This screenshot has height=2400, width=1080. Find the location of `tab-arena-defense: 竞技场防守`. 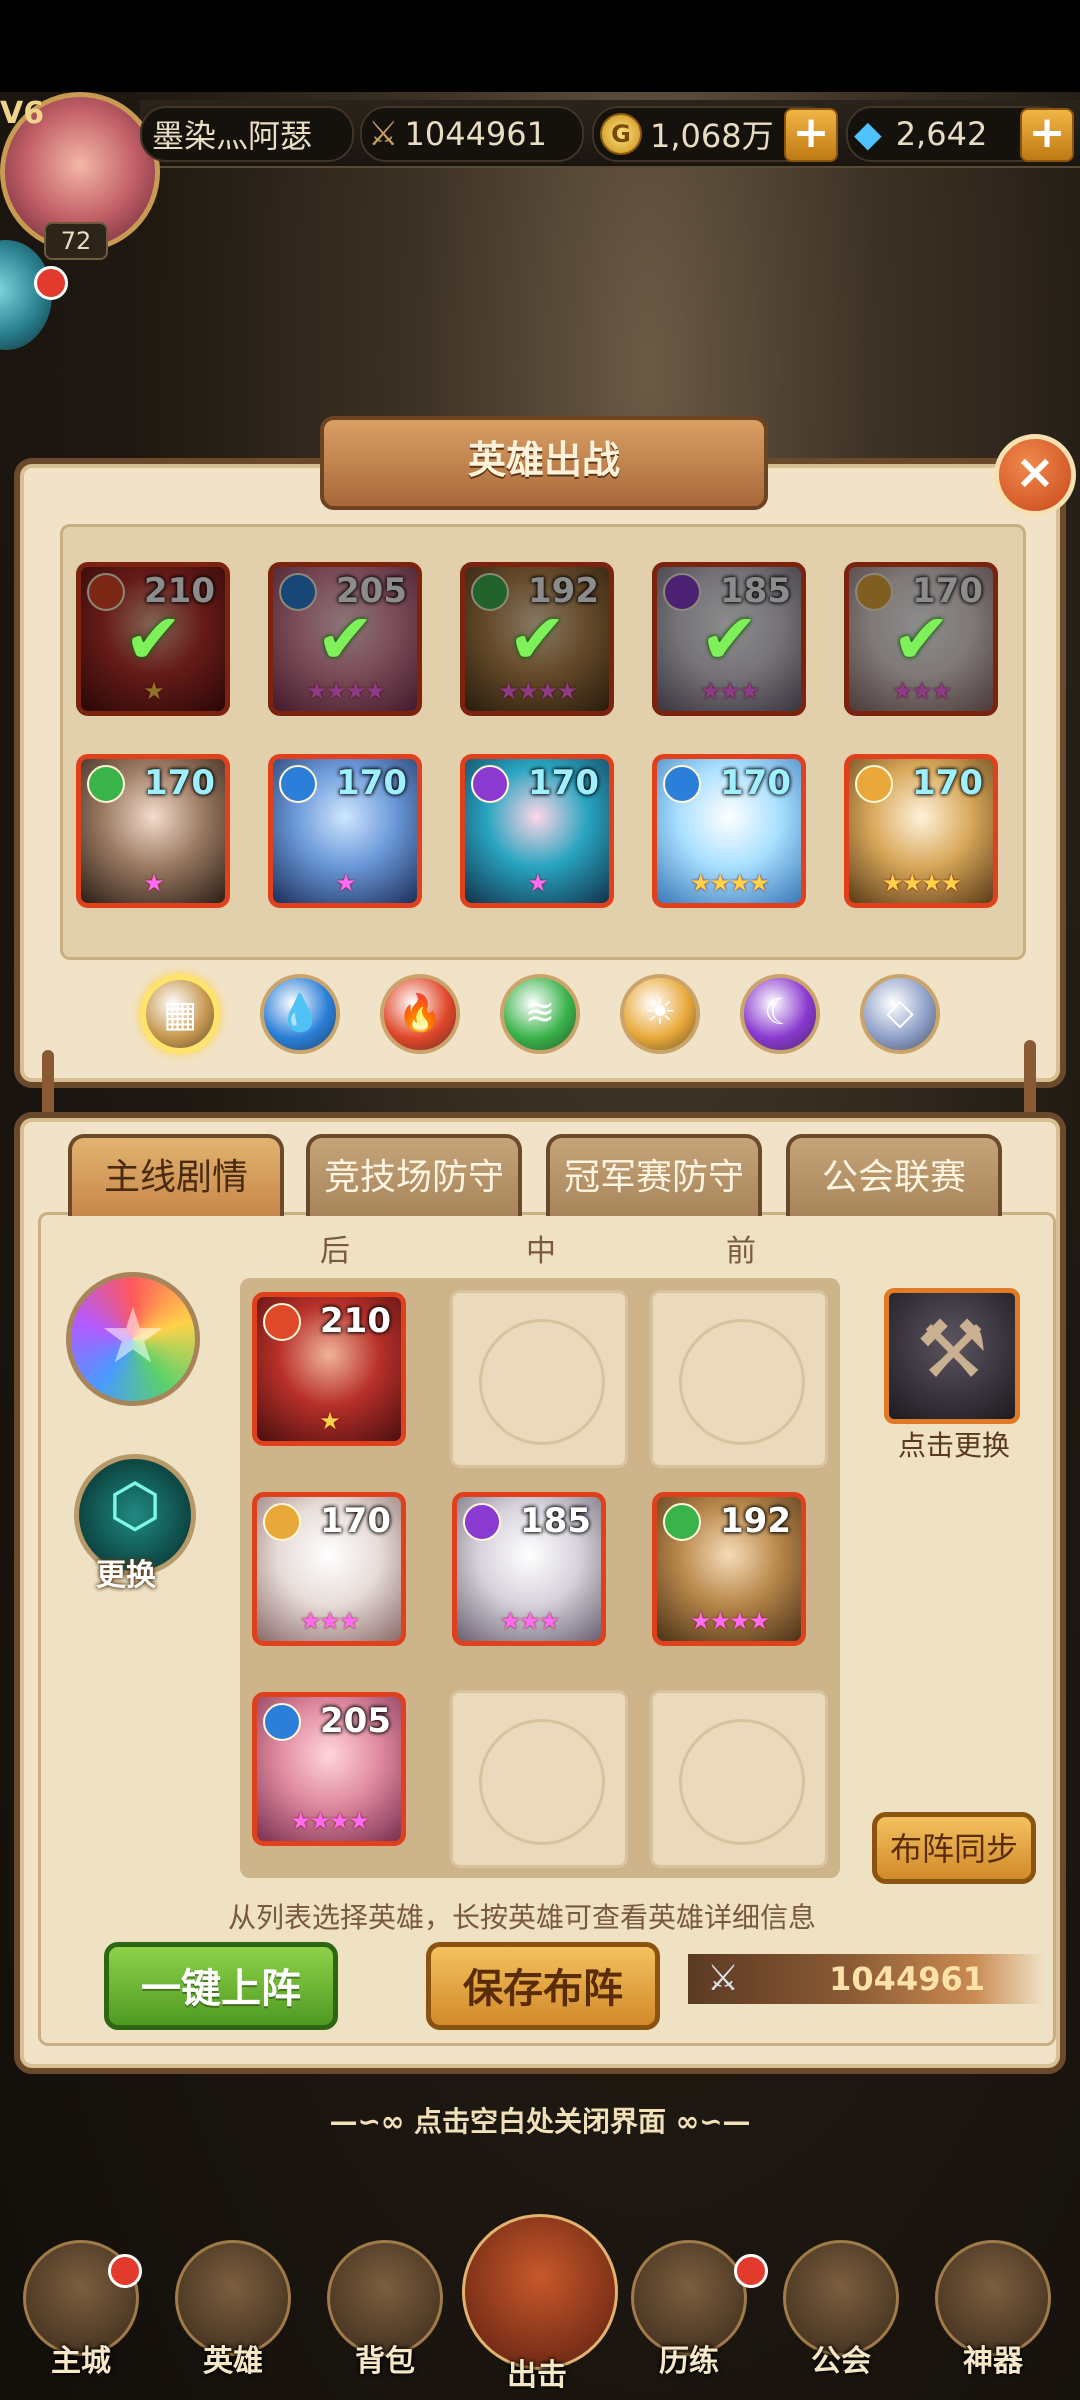

tab-arena-defense: 竞技场防守 is located at coordinates (414, 1175).